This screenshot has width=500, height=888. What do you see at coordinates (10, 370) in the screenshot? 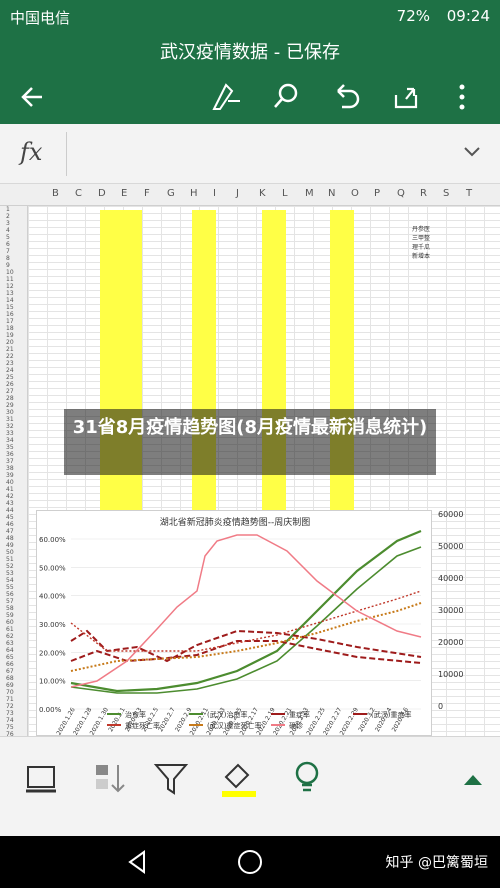
I see `row-header: 24` at bounding box center [10, 370].